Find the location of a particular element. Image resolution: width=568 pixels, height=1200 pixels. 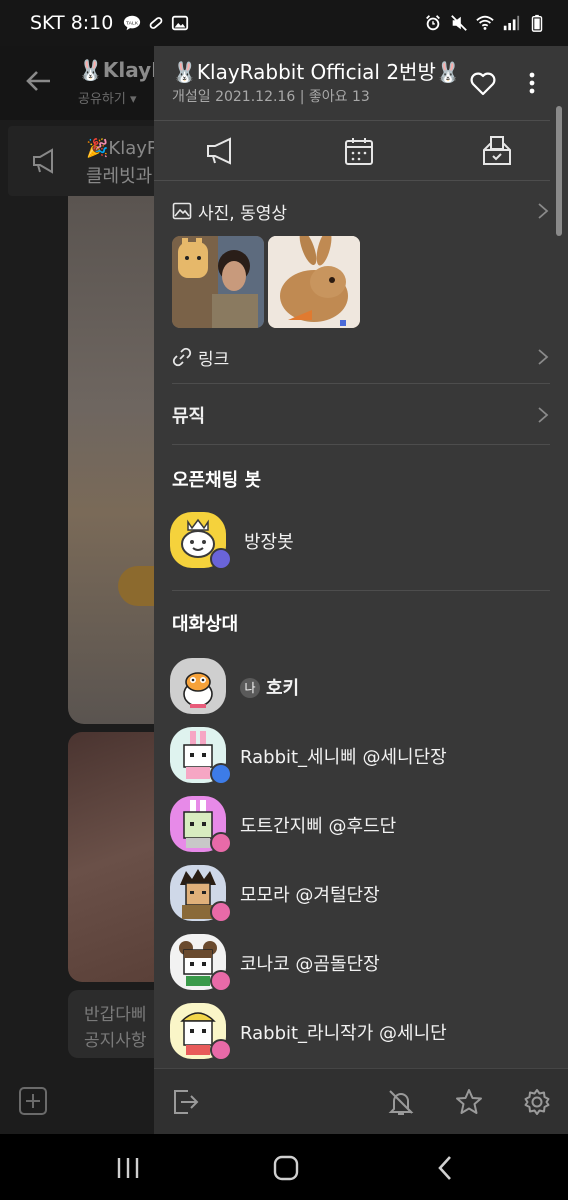

avatar-image is located at coordinates (198, 690).